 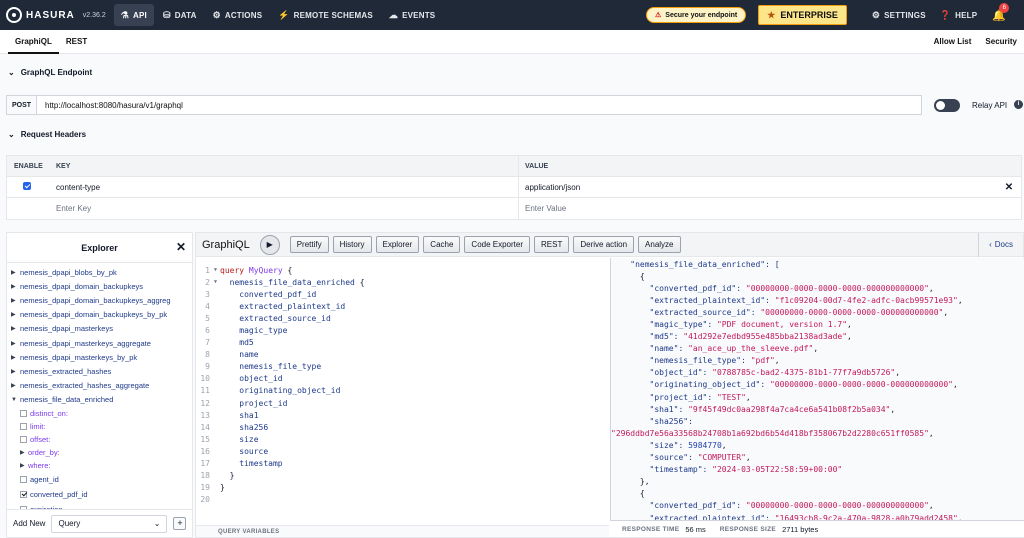 What do you see at coordinates (659, 244) in the screenshot?
I see `analyze-button: Analyze` at bounding box center [659, 244].